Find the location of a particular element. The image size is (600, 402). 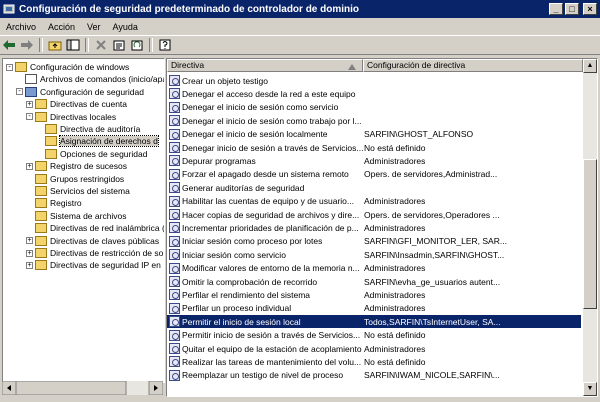

properties-icon is located at coordinates (119, 45).